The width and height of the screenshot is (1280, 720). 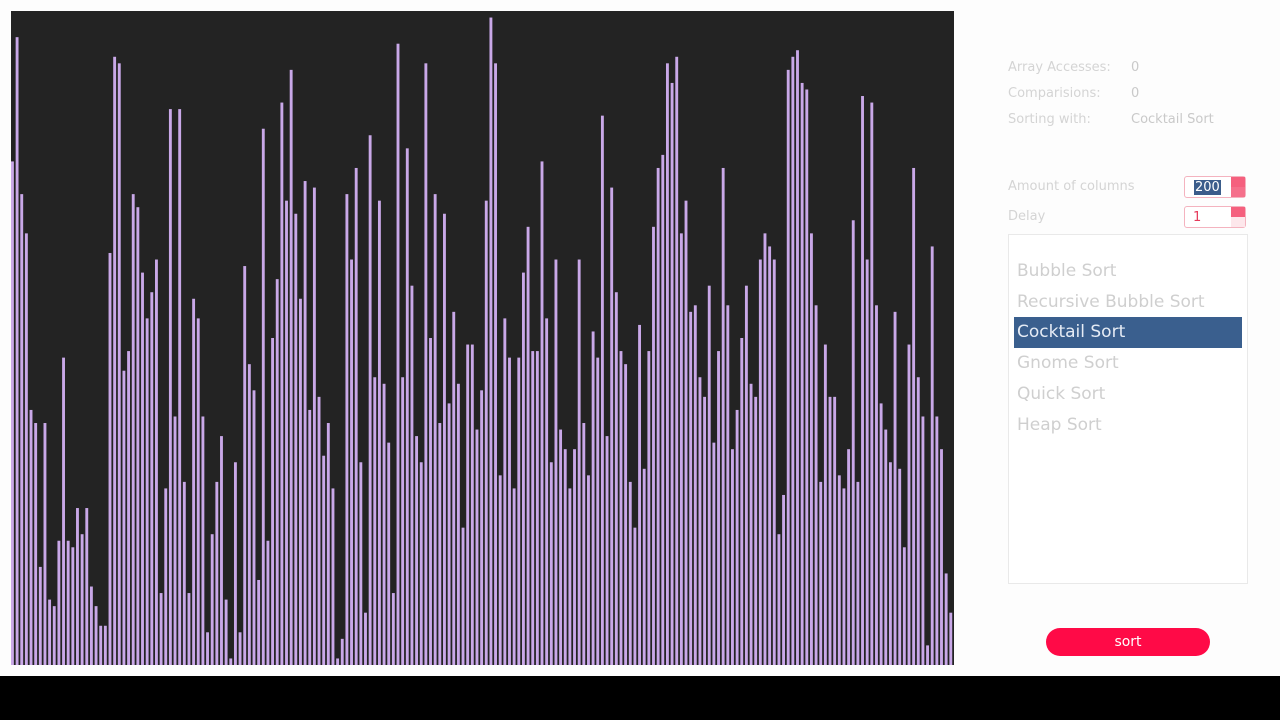 What do you see at coordinates (1128, 363) in the screenshot?
I see `algorithm-option-gnome-sort: Gnome Sort` at bounding box center [1128, 363].